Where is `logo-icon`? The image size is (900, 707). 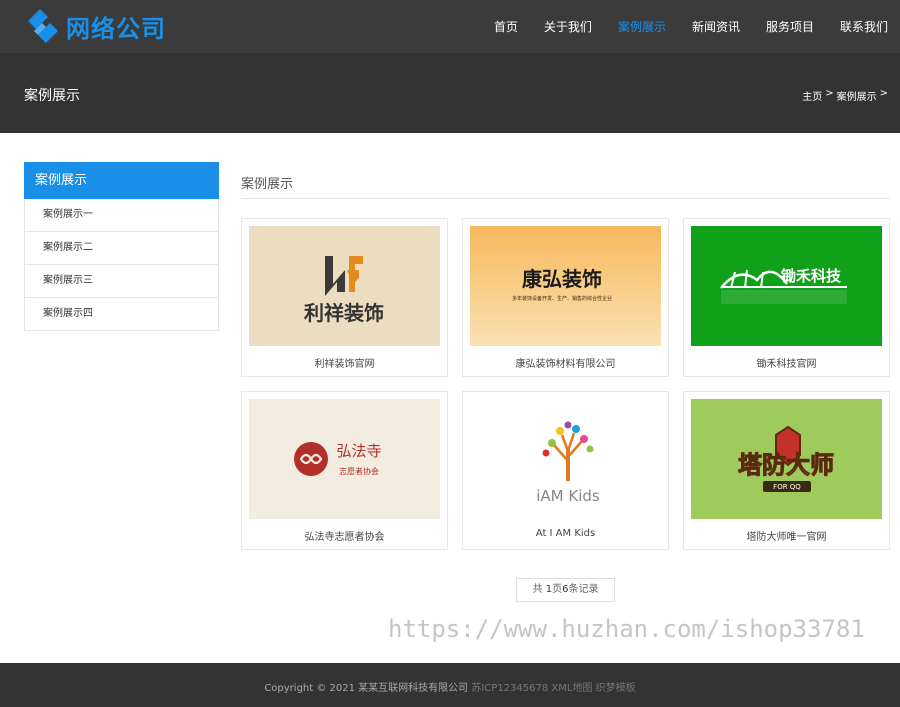
logo-icon is located at coordinates (43, 26).